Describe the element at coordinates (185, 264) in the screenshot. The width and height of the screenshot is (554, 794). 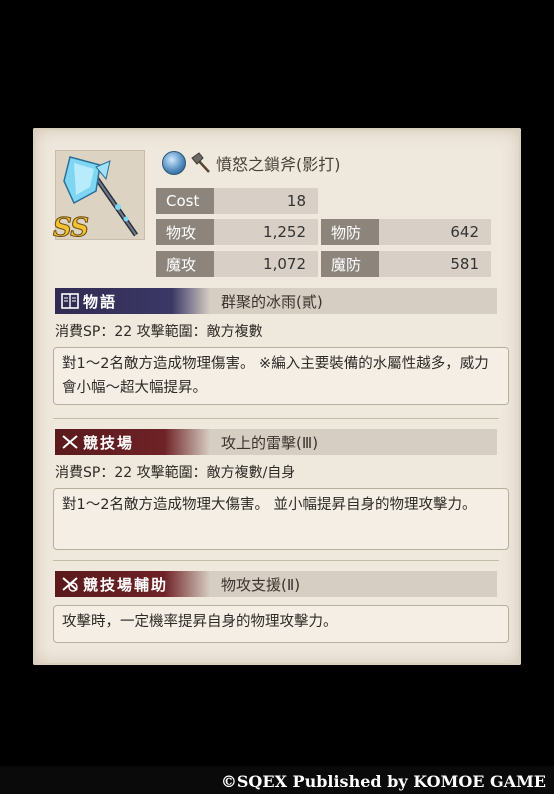
I see `stat-label: 魔攻` at that location.